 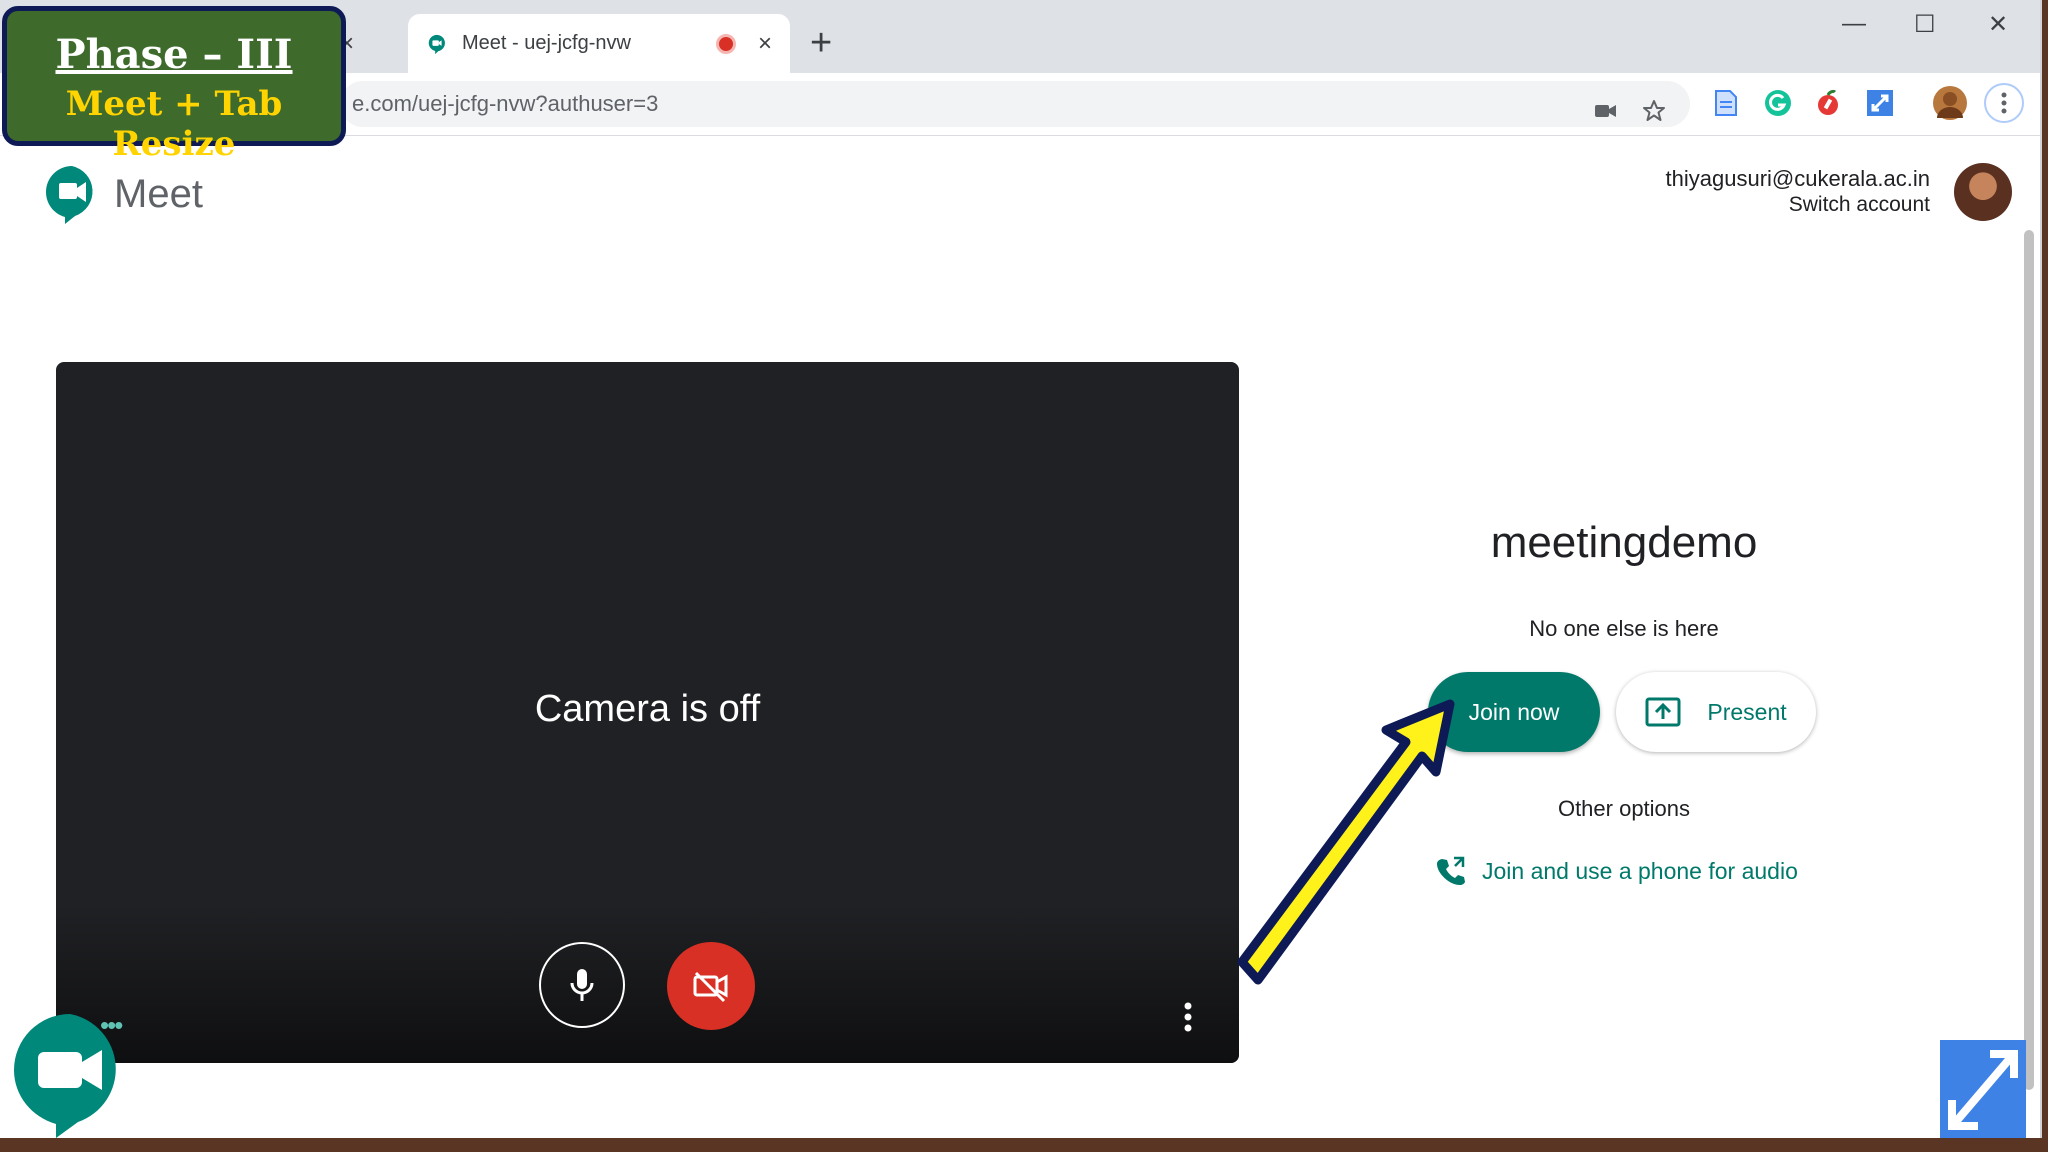 What do you see at coordinates (1640, 870) in the screenshot?
I see `phone-audio-label: Join and use a phone for audio` at bounding box center [1640, 870].